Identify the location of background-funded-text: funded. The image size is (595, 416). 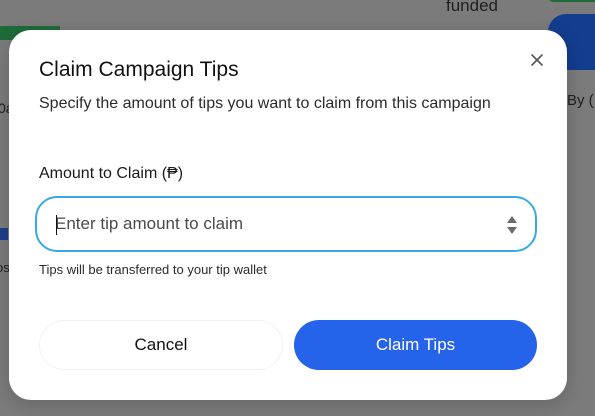
(472, 7).